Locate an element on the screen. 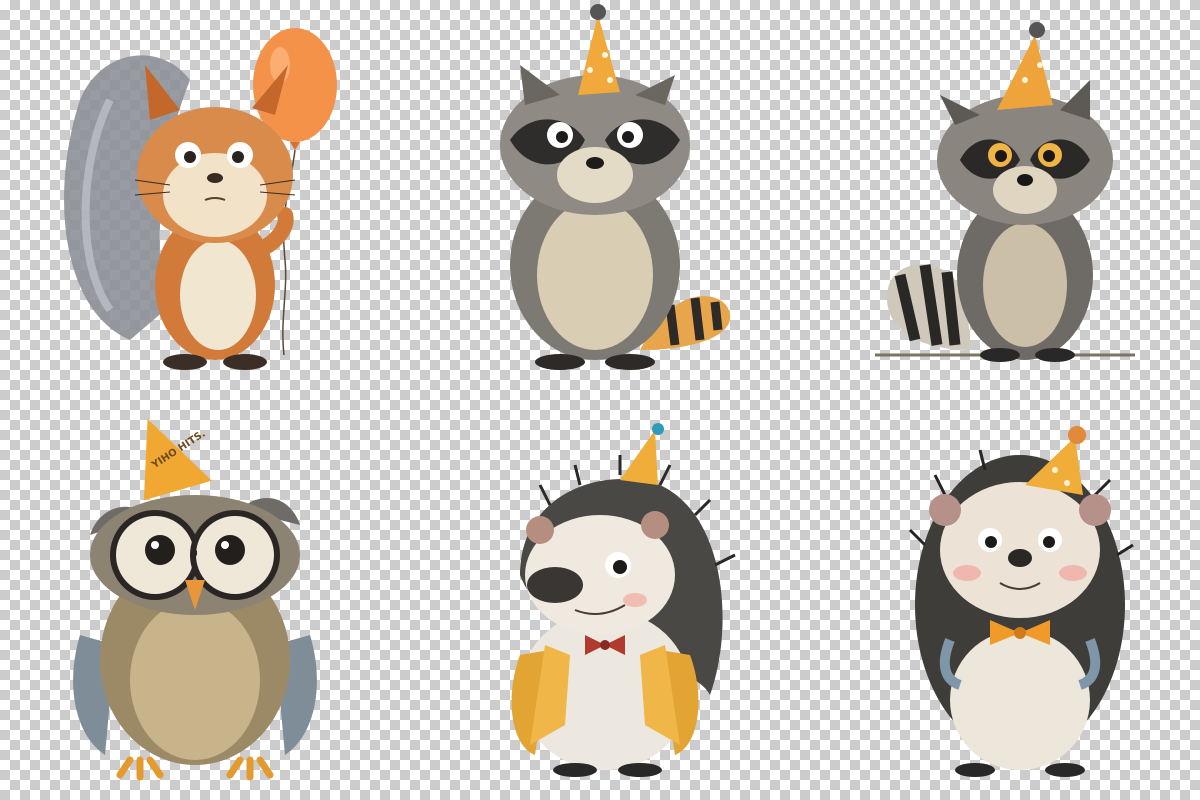  raccoon-illustration-front is located at coordinates (610, 190).